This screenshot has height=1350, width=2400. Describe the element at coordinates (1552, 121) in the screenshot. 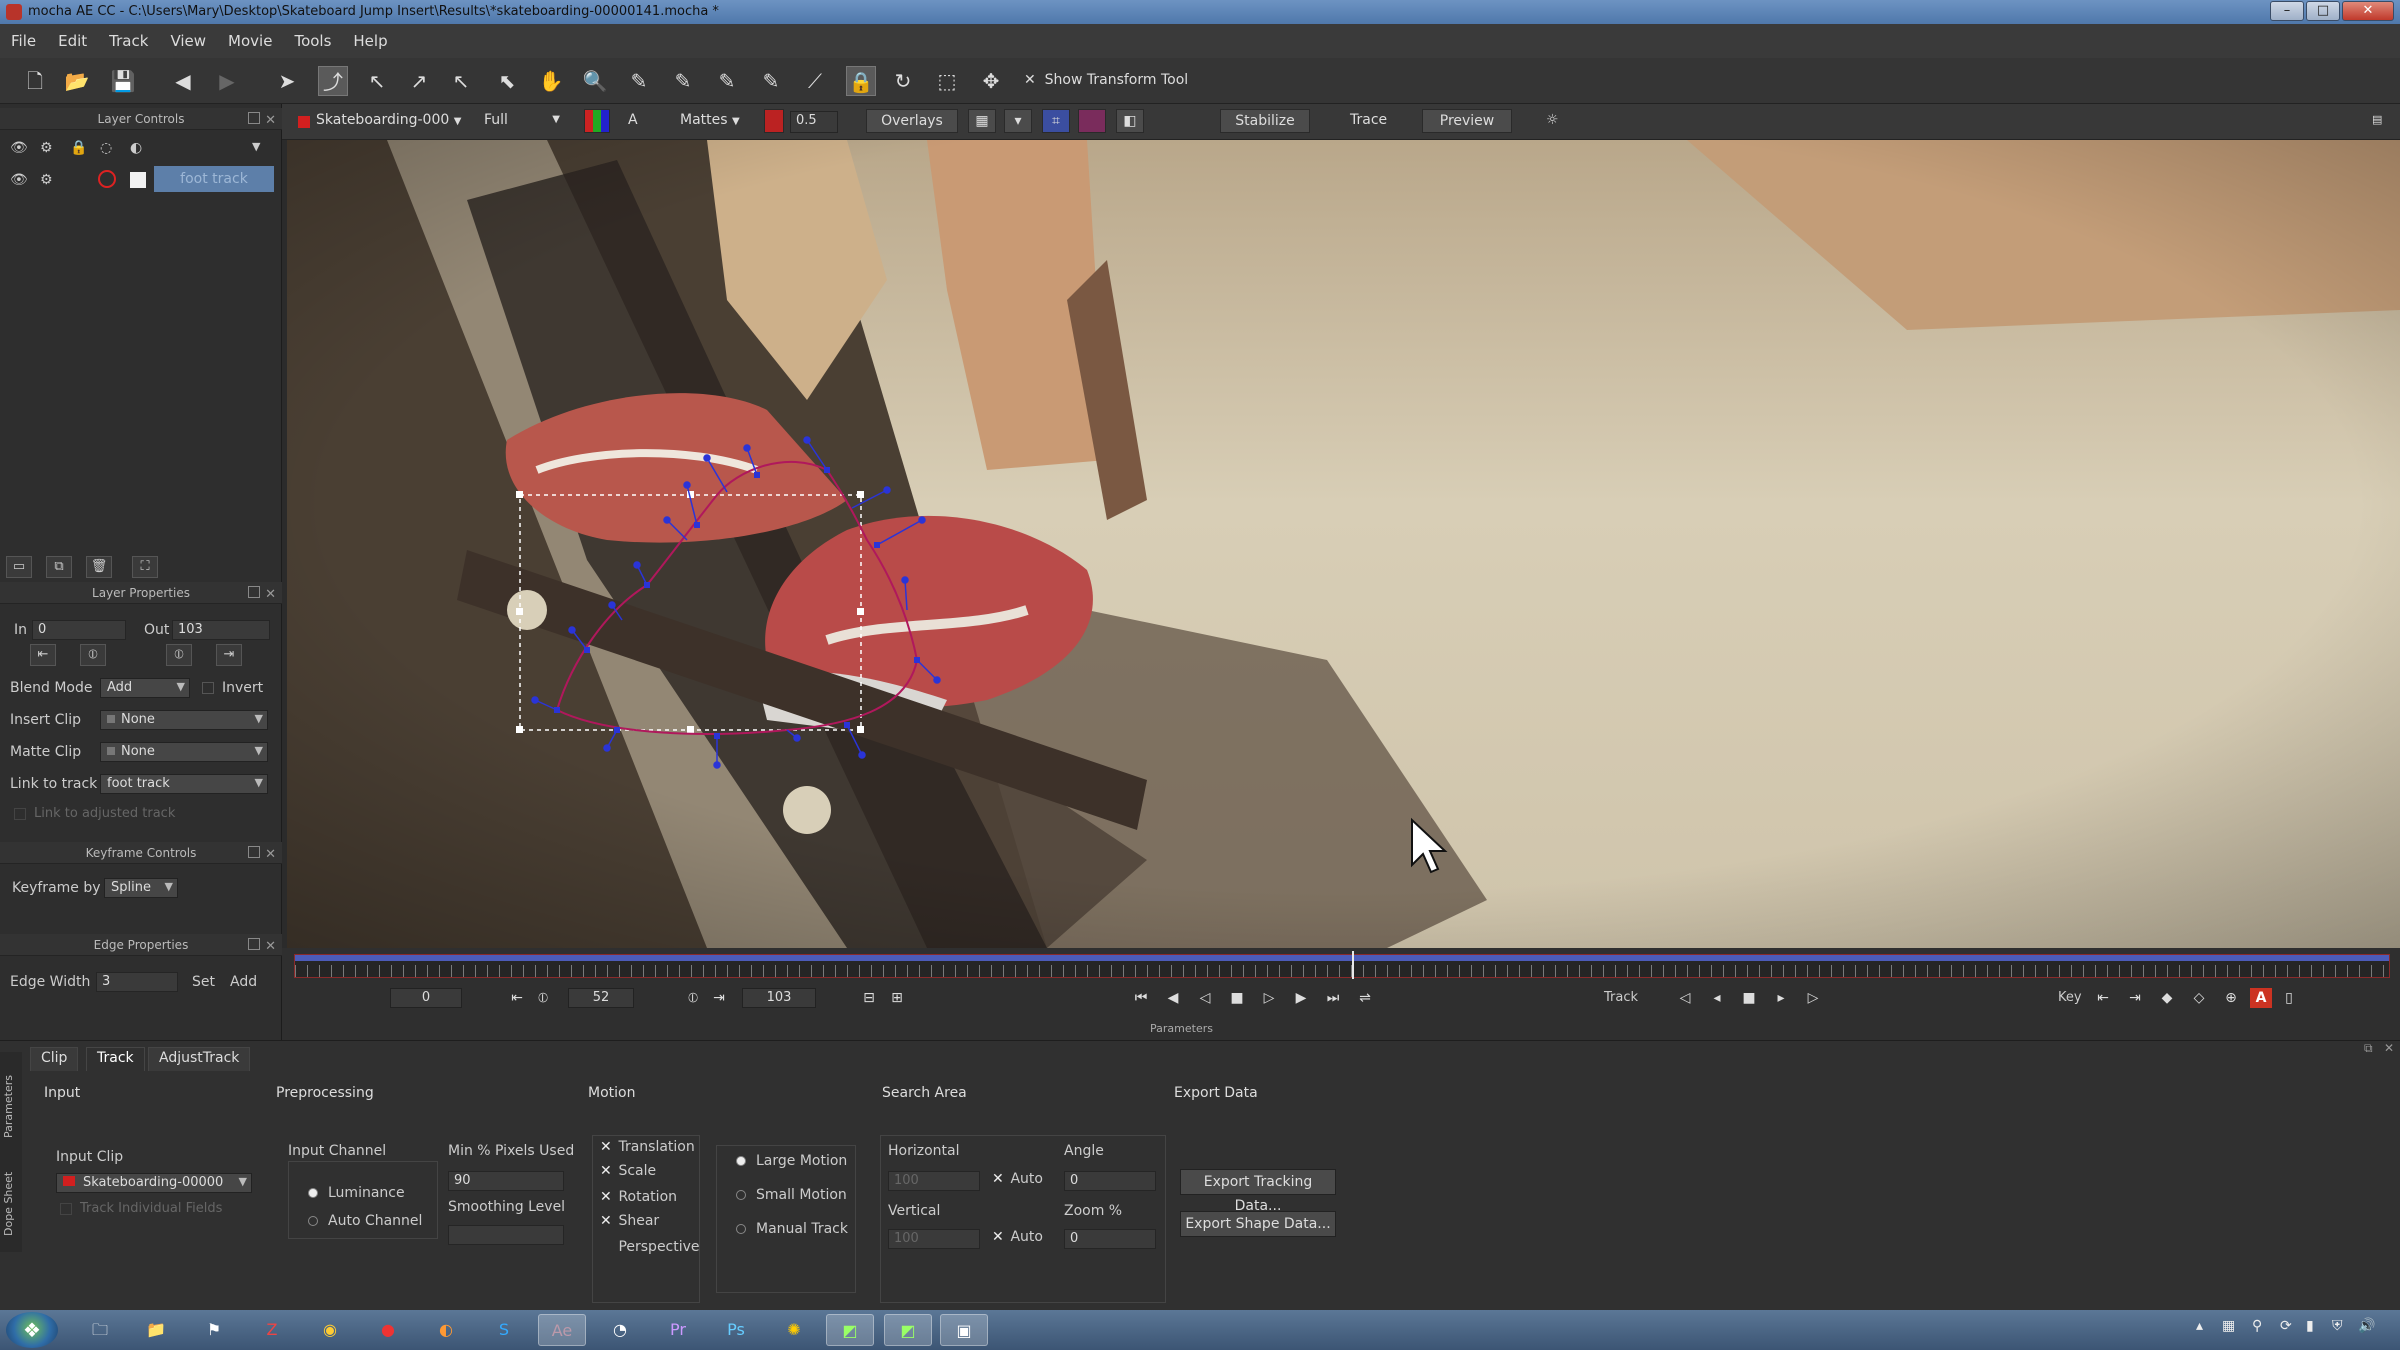

I see `sun-icon: ☼` at that location.